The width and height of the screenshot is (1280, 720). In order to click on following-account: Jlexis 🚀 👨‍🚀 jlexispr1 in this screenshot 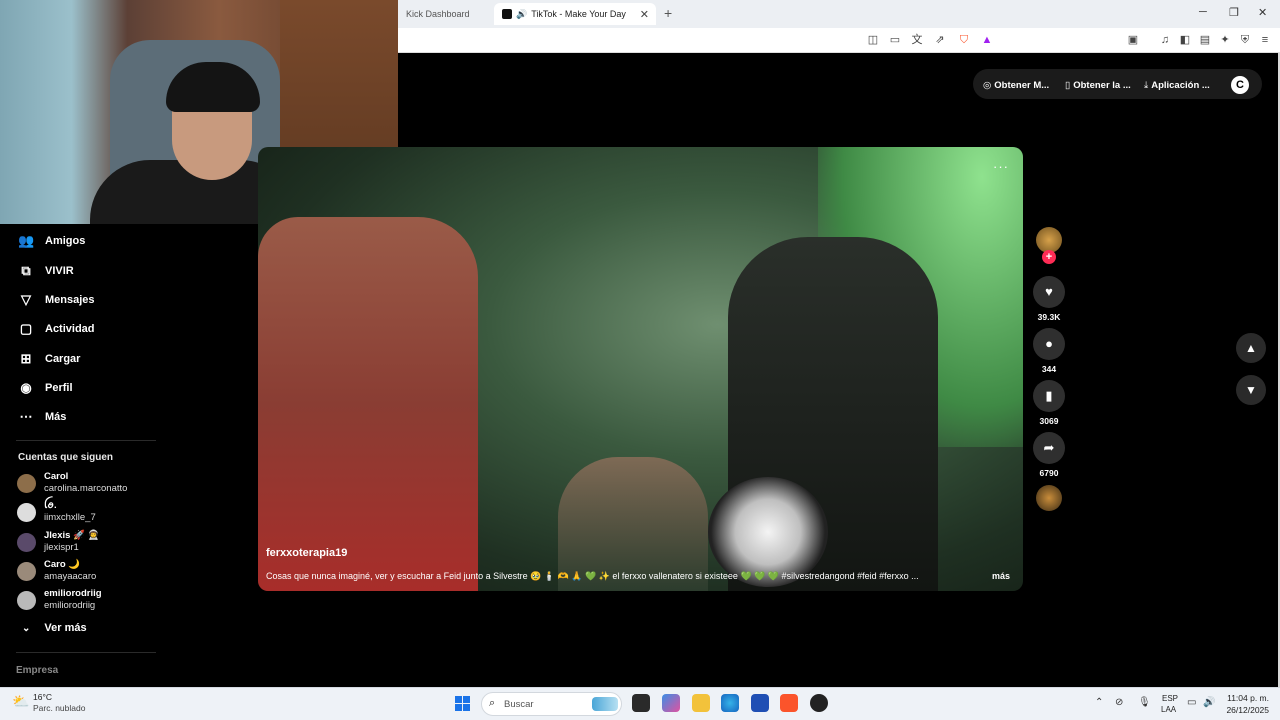, I will do `click(58, 542)`.